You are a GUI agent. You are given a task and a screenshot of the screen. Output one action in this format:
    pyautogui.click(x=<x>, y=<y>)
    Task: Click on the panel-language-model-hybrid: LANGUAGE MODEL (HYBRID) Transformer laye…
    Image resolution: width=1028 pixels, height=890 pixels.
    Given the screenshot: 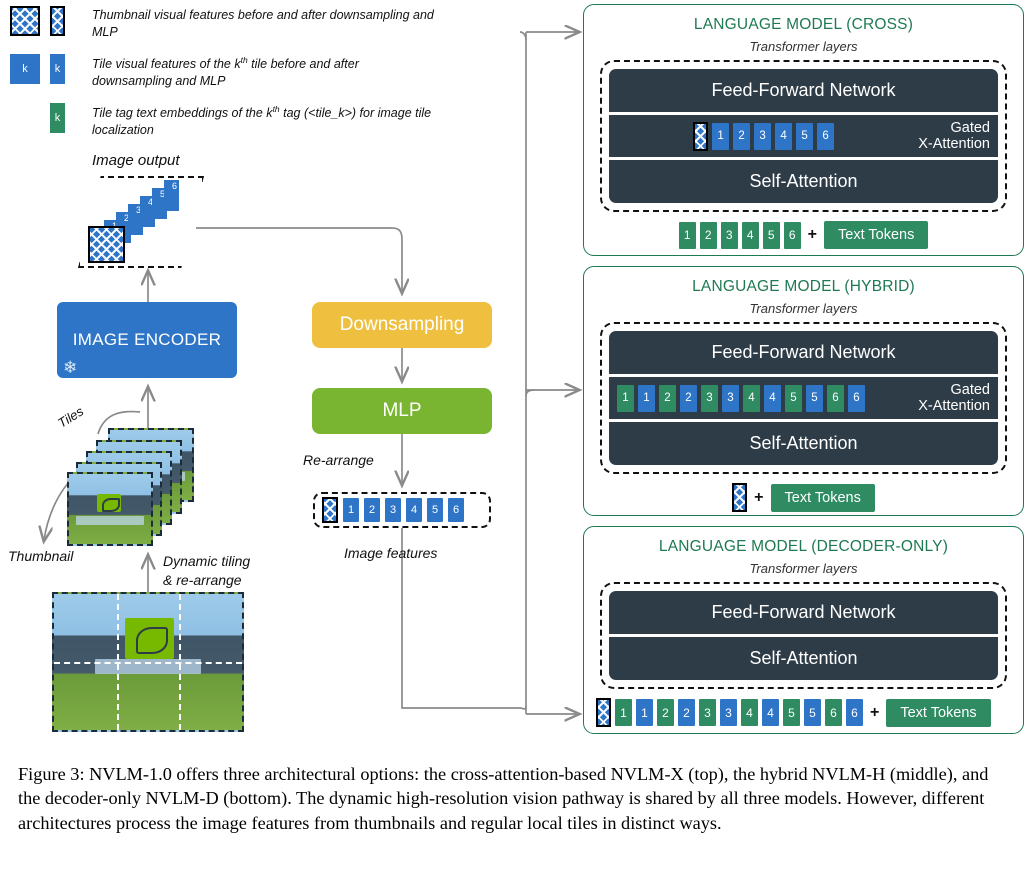 What is the action you would take?
    pyautogui.click(x=803, y=391)
    